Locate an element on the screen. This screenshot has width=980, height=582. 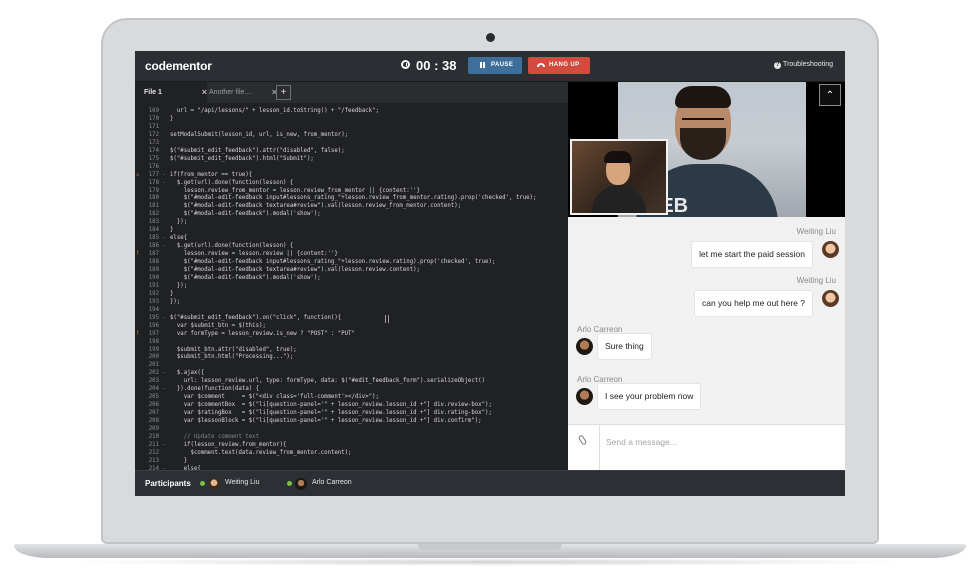
code-text: }); is located at coordinates (179, 285).